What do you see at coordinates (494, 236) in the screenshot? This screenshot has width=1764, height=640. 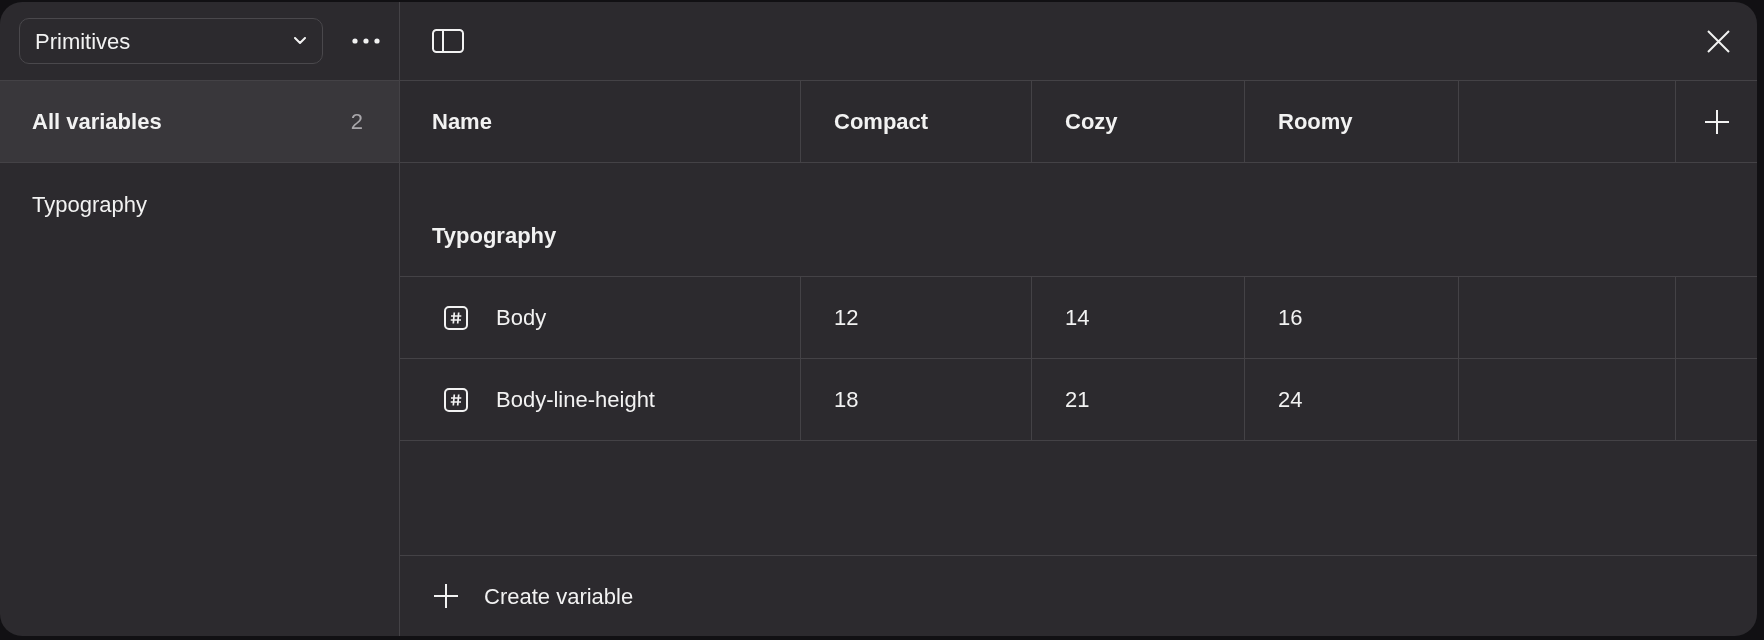 I see `group-title: Typography` at bounding box center [494, 236].